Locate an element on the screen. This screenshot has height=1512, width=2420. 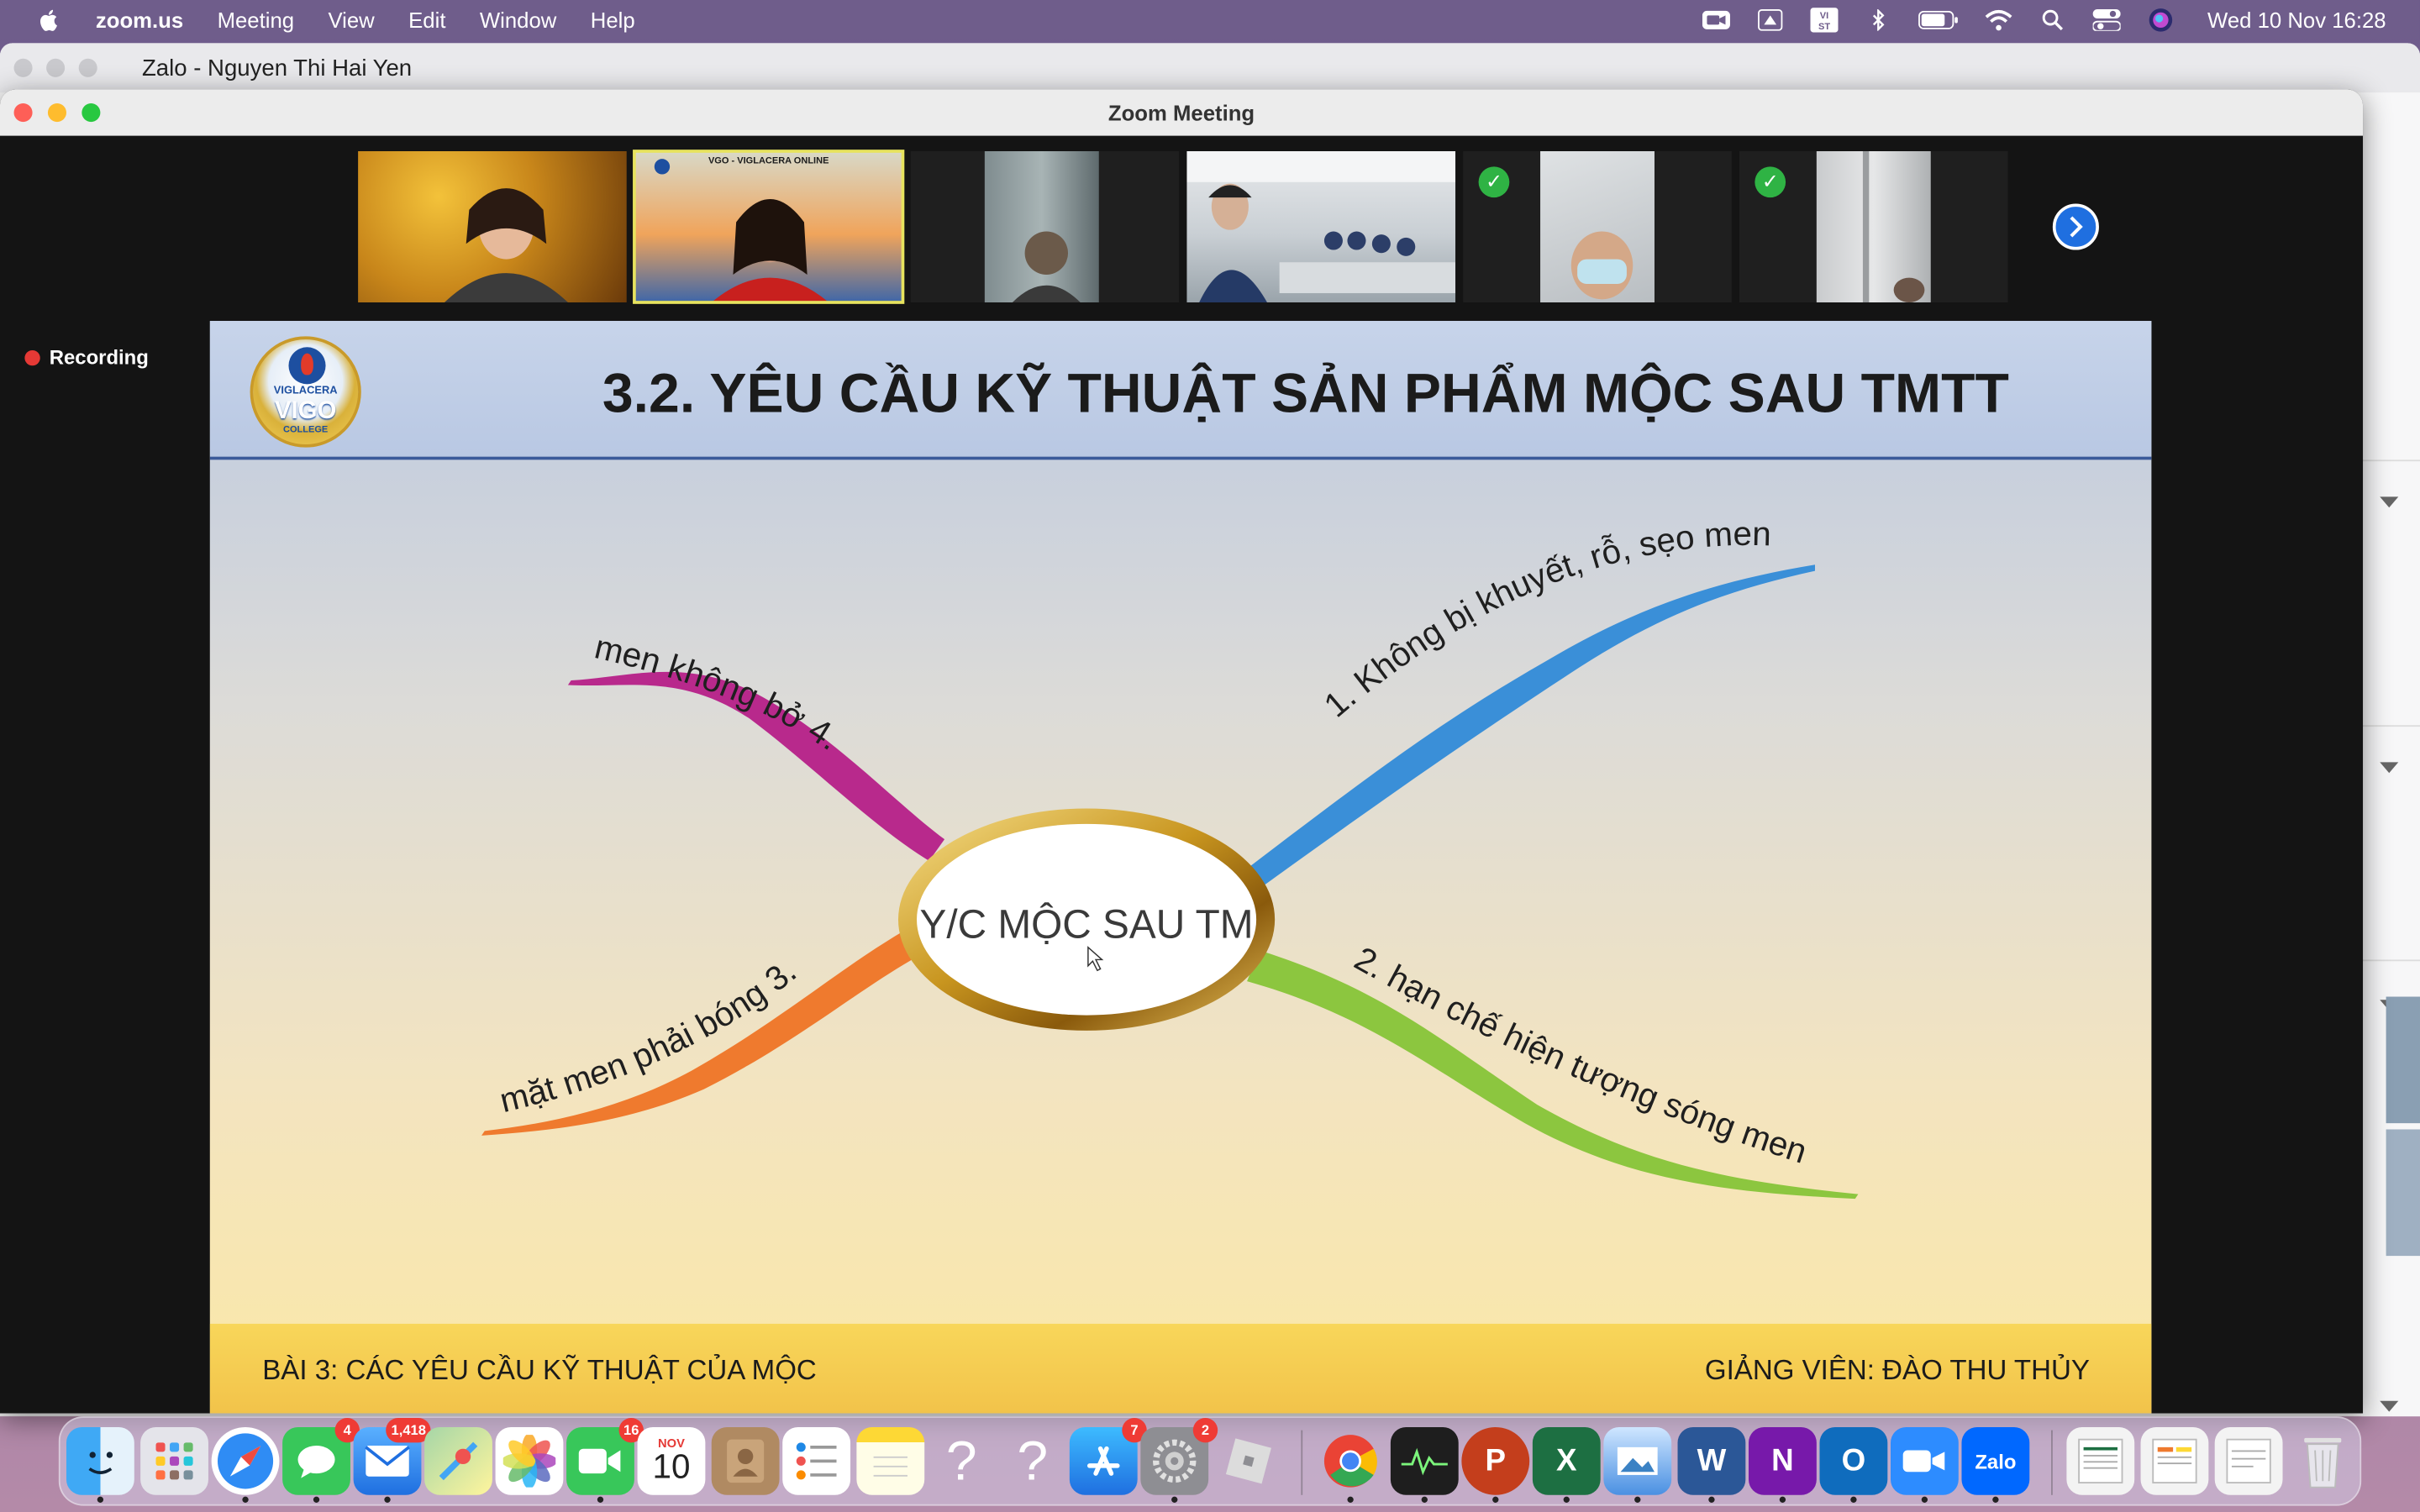
central-node-label: Y/C MỘC SAU TM is located at coordinates (1087, 925).